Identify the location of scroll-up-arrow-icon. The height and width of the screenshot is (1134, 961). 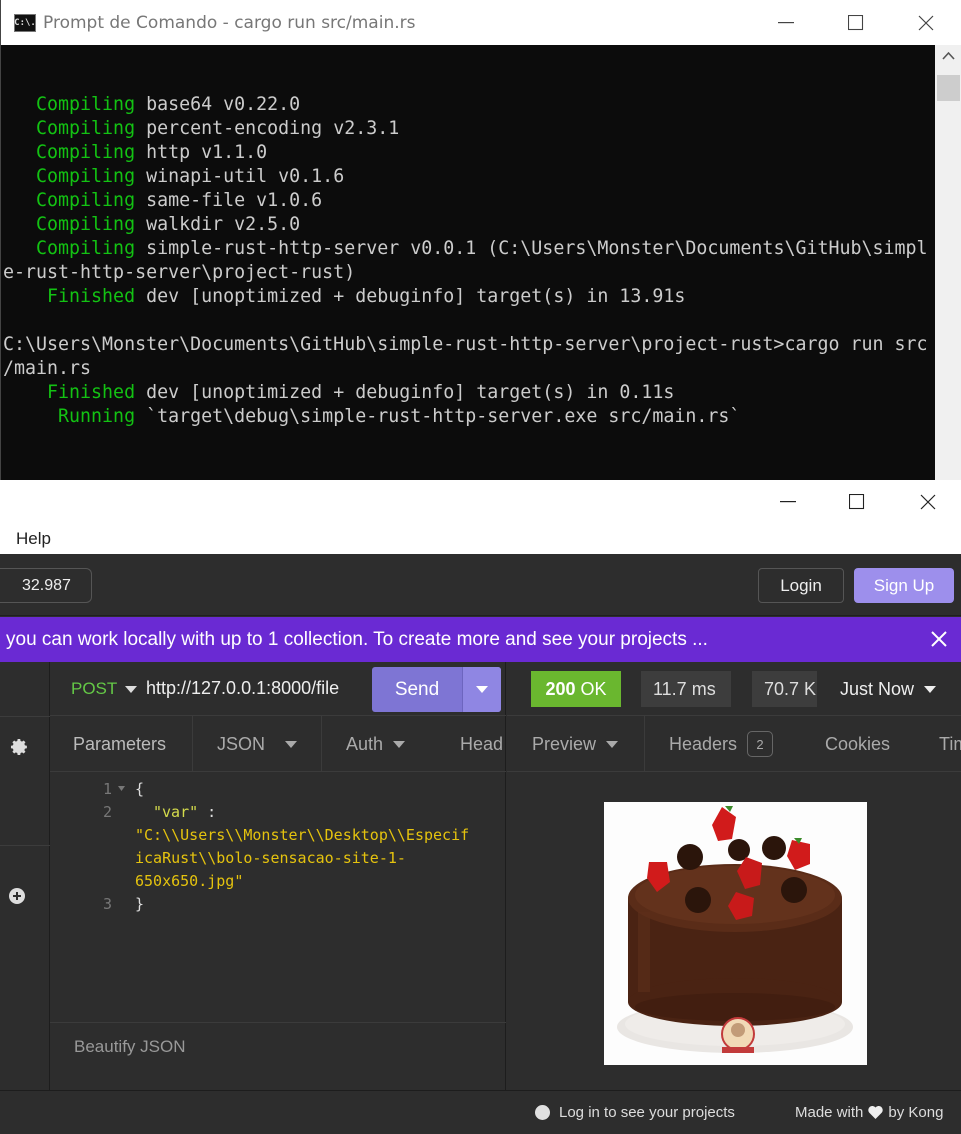
(948, 56).